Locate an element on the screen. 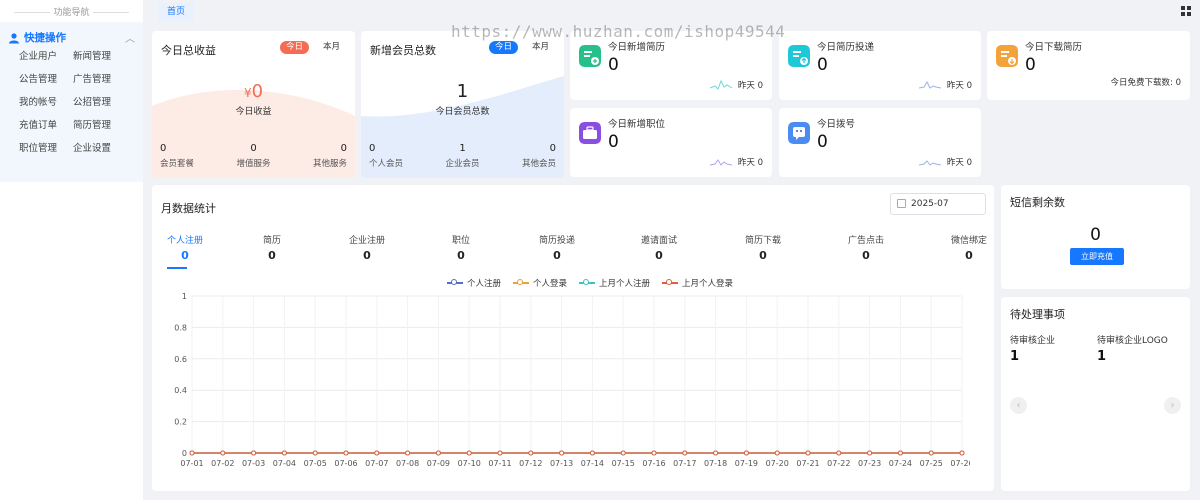 This screenshot has height=500, width=1200. y-tick-label: 0 is located at coordinates (184, 453).